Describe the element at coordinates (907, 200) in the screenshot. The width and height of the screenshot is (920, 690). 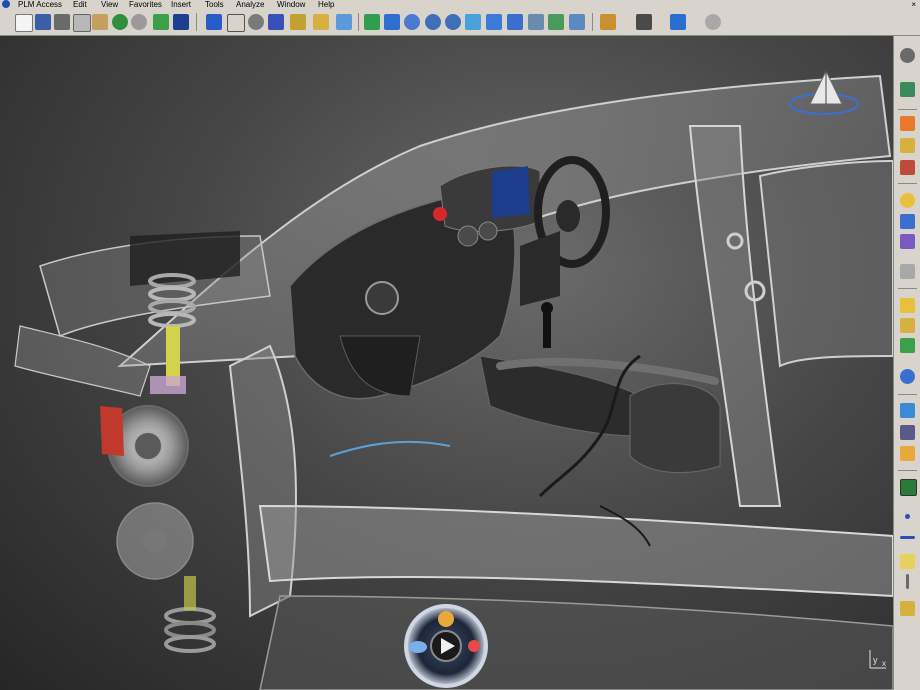
I see `material-icon` at that location.